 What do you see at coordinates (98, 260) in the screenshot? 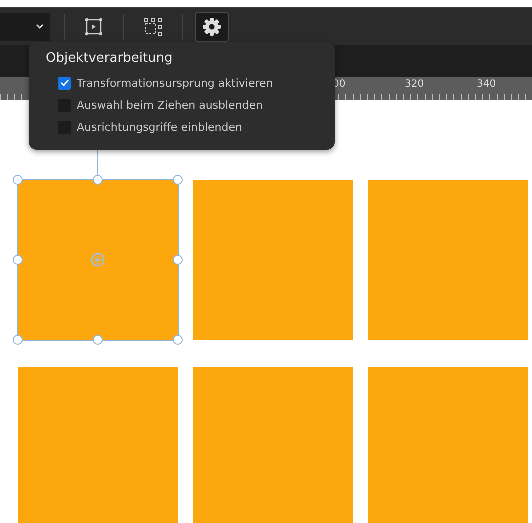
I see `origin-icon` at bounding box center [98, 260].